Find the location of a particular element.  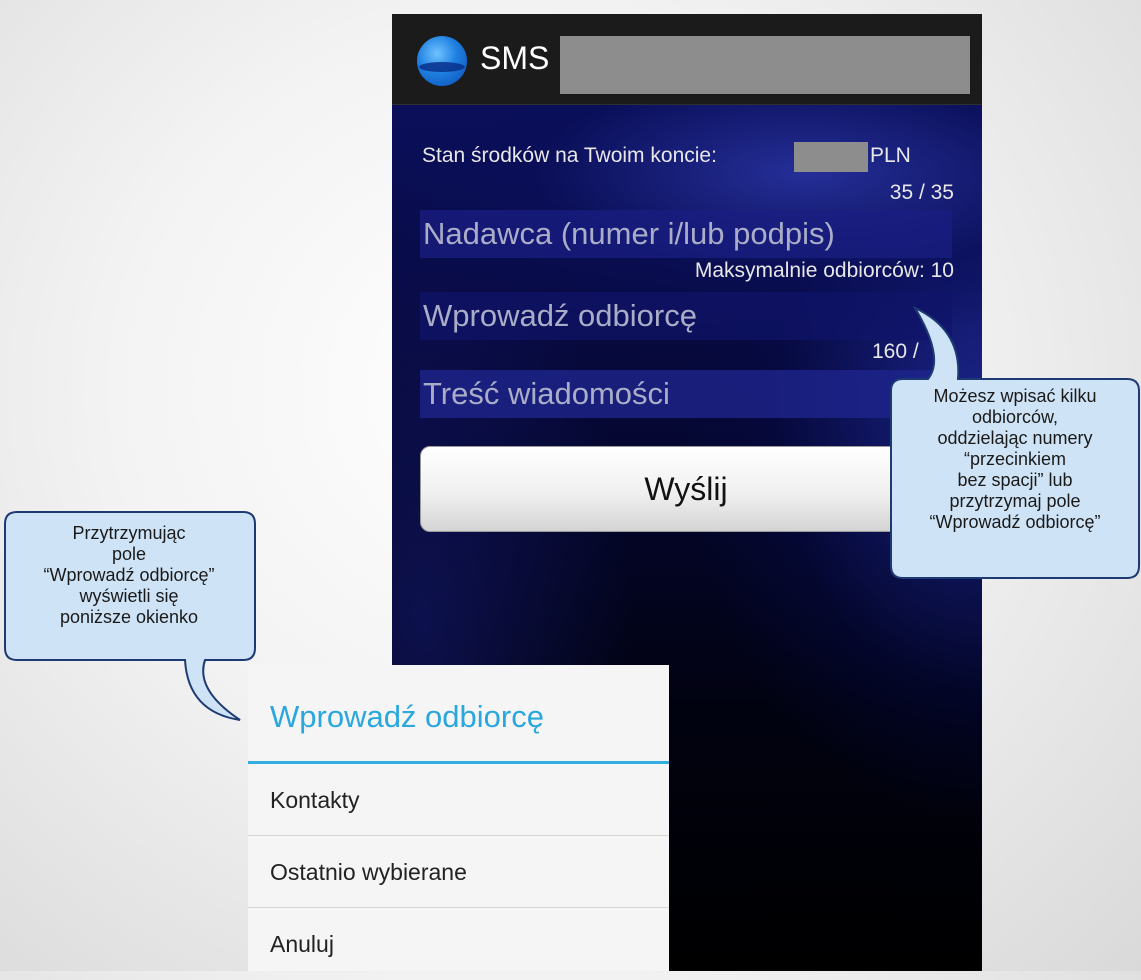

recipient-input: Wprowadź odbiorcę is located at coordinates (686, 316).